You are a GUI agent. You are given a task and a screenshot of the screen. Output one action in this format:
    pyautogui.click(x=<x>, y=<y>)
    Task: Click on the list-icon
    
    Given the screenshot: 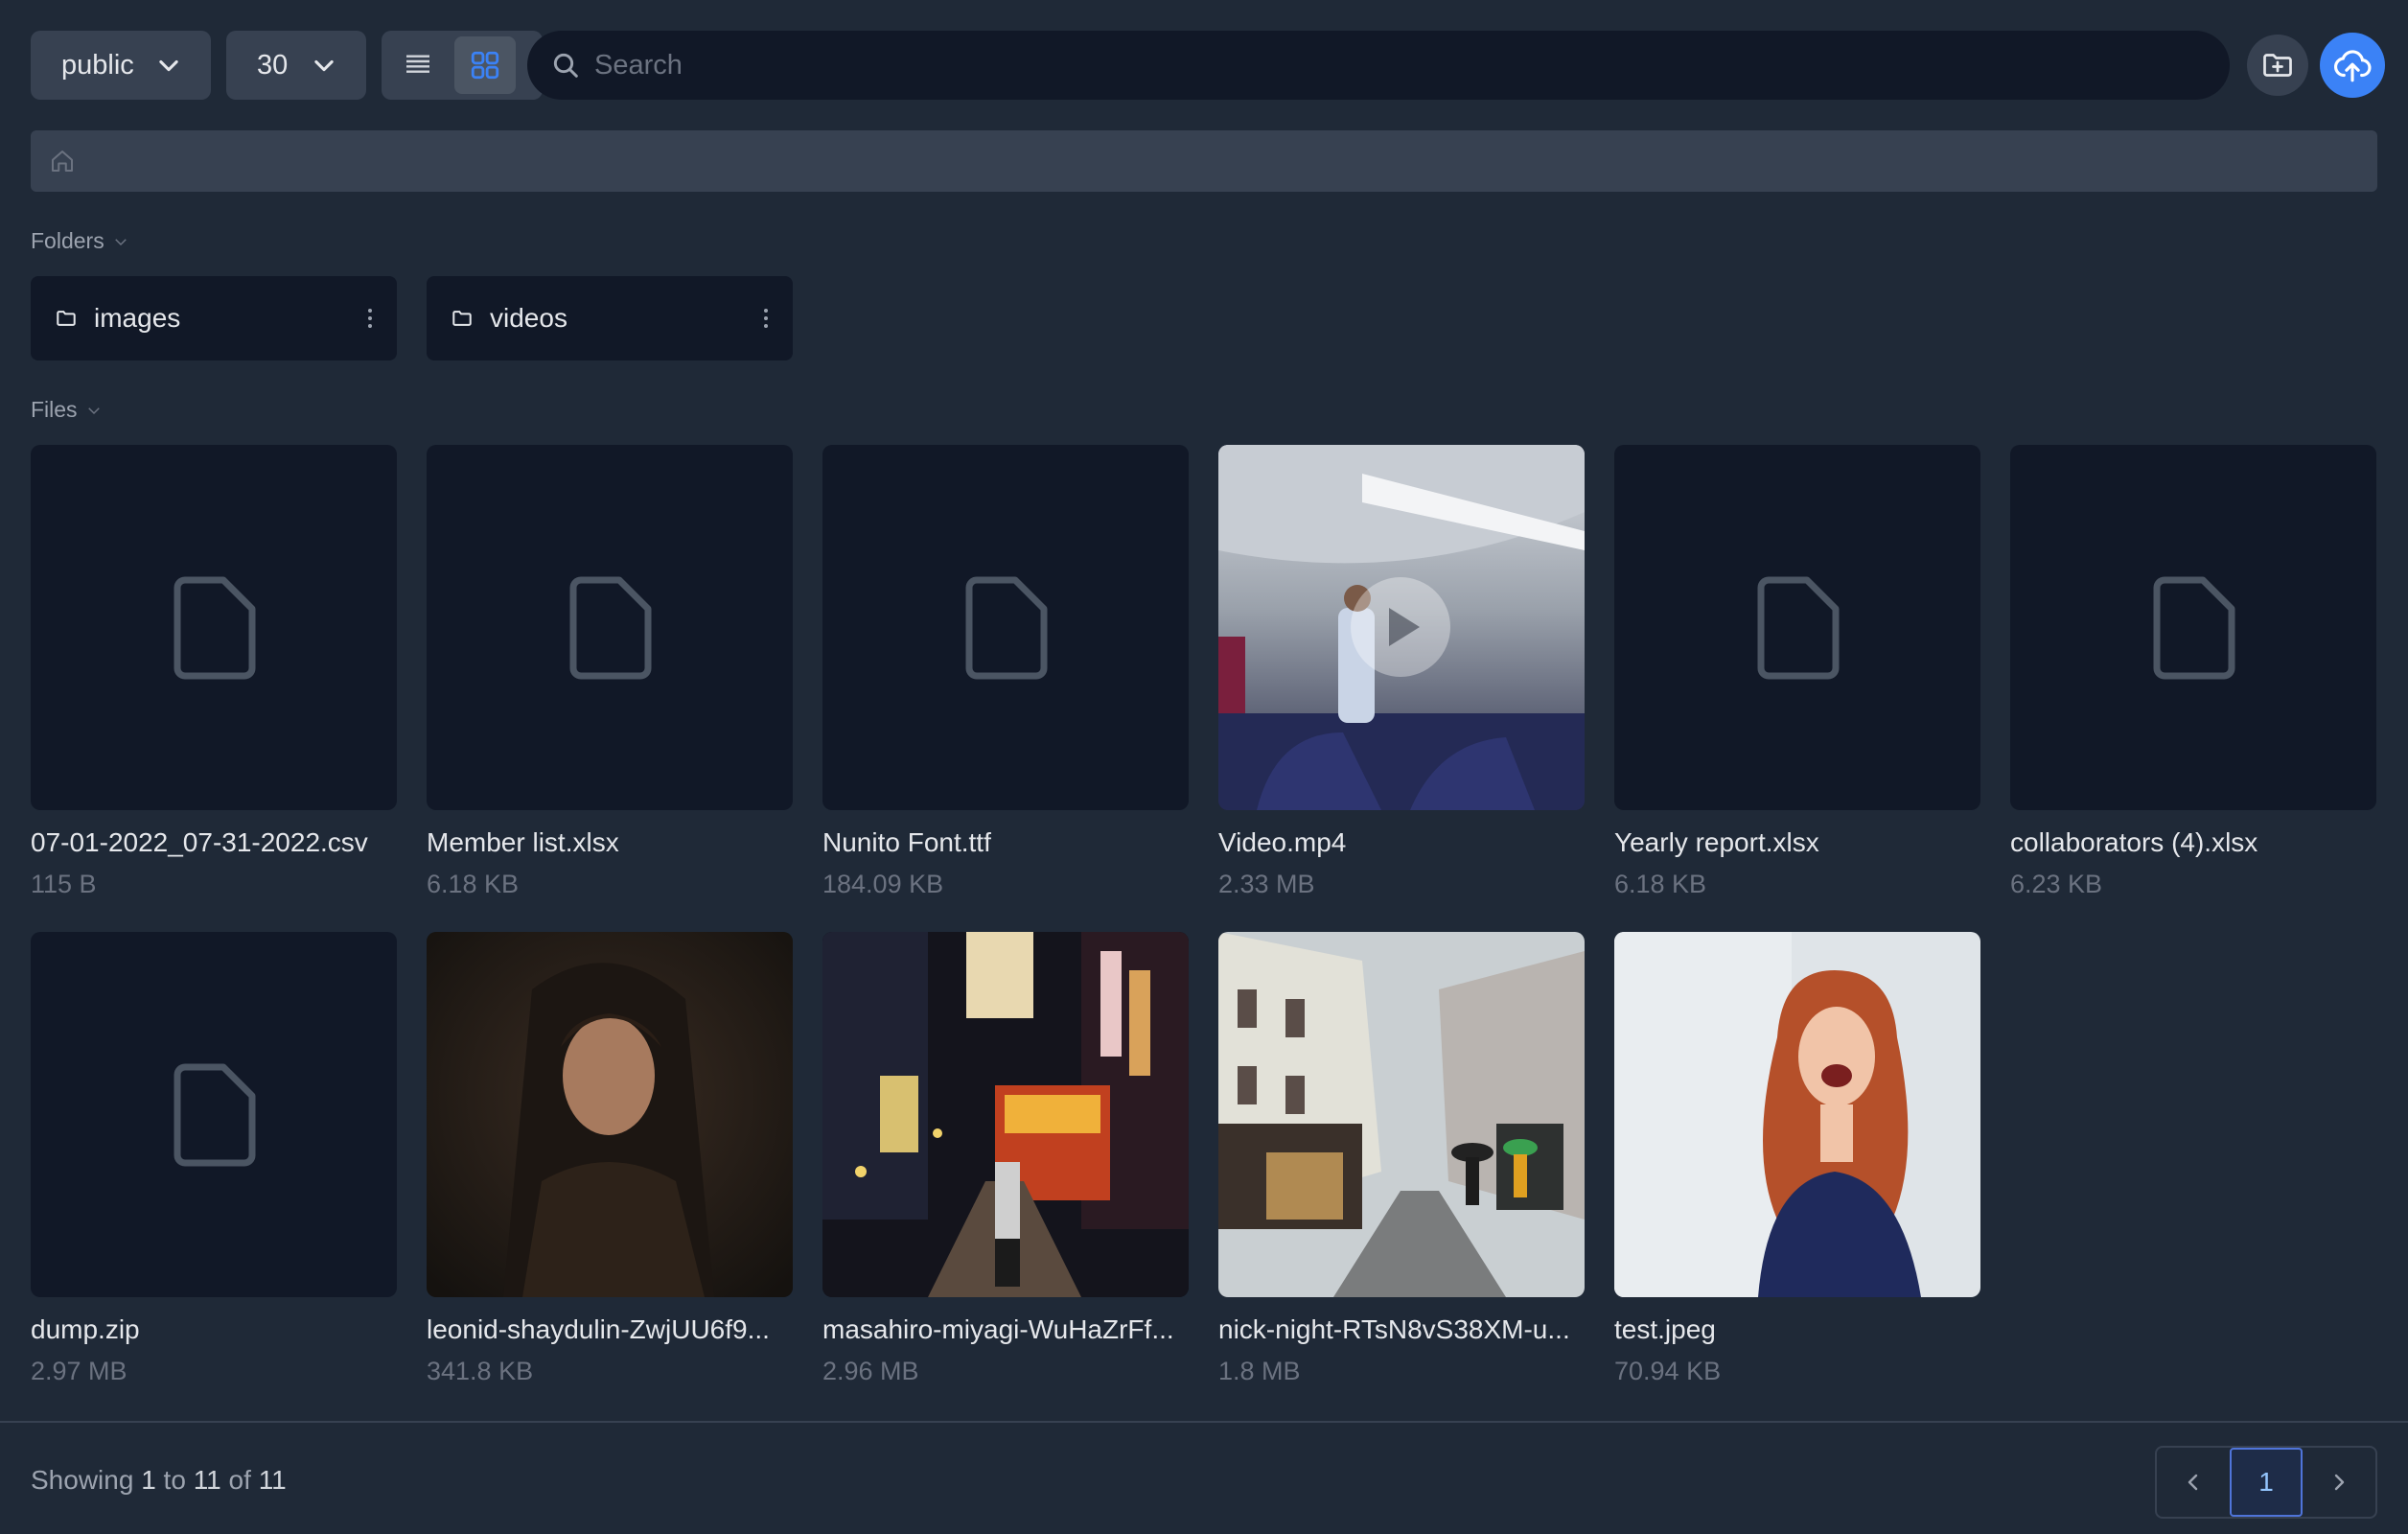 What is the action you would take?
    pyautogui.click(x=417, y=64)
    